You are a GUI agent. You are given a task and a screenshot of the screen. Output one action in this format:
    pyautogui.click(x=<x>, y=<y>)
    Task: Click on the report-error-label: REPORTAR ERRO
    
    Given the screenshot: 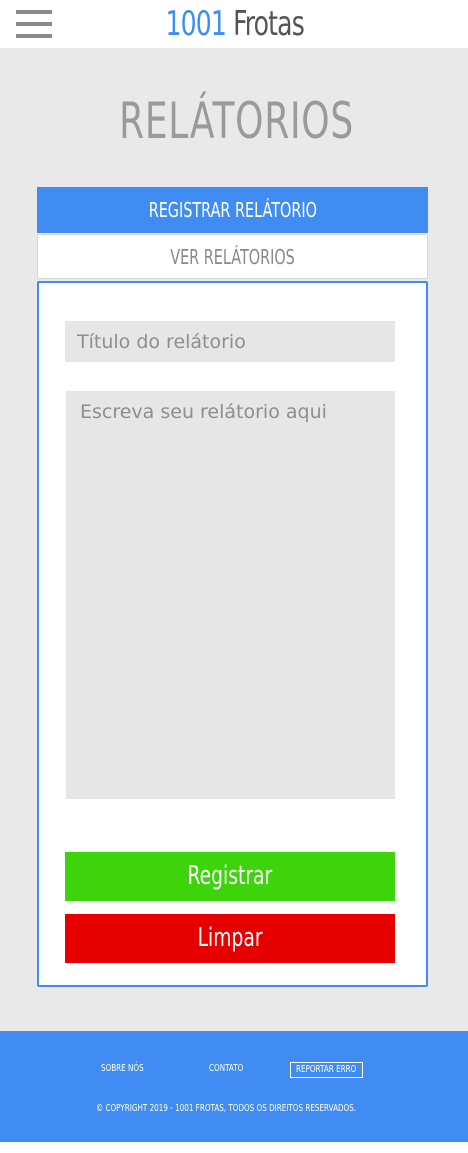 What is the action you would take?
    pyautogui.click(x=326, y=1069)
    